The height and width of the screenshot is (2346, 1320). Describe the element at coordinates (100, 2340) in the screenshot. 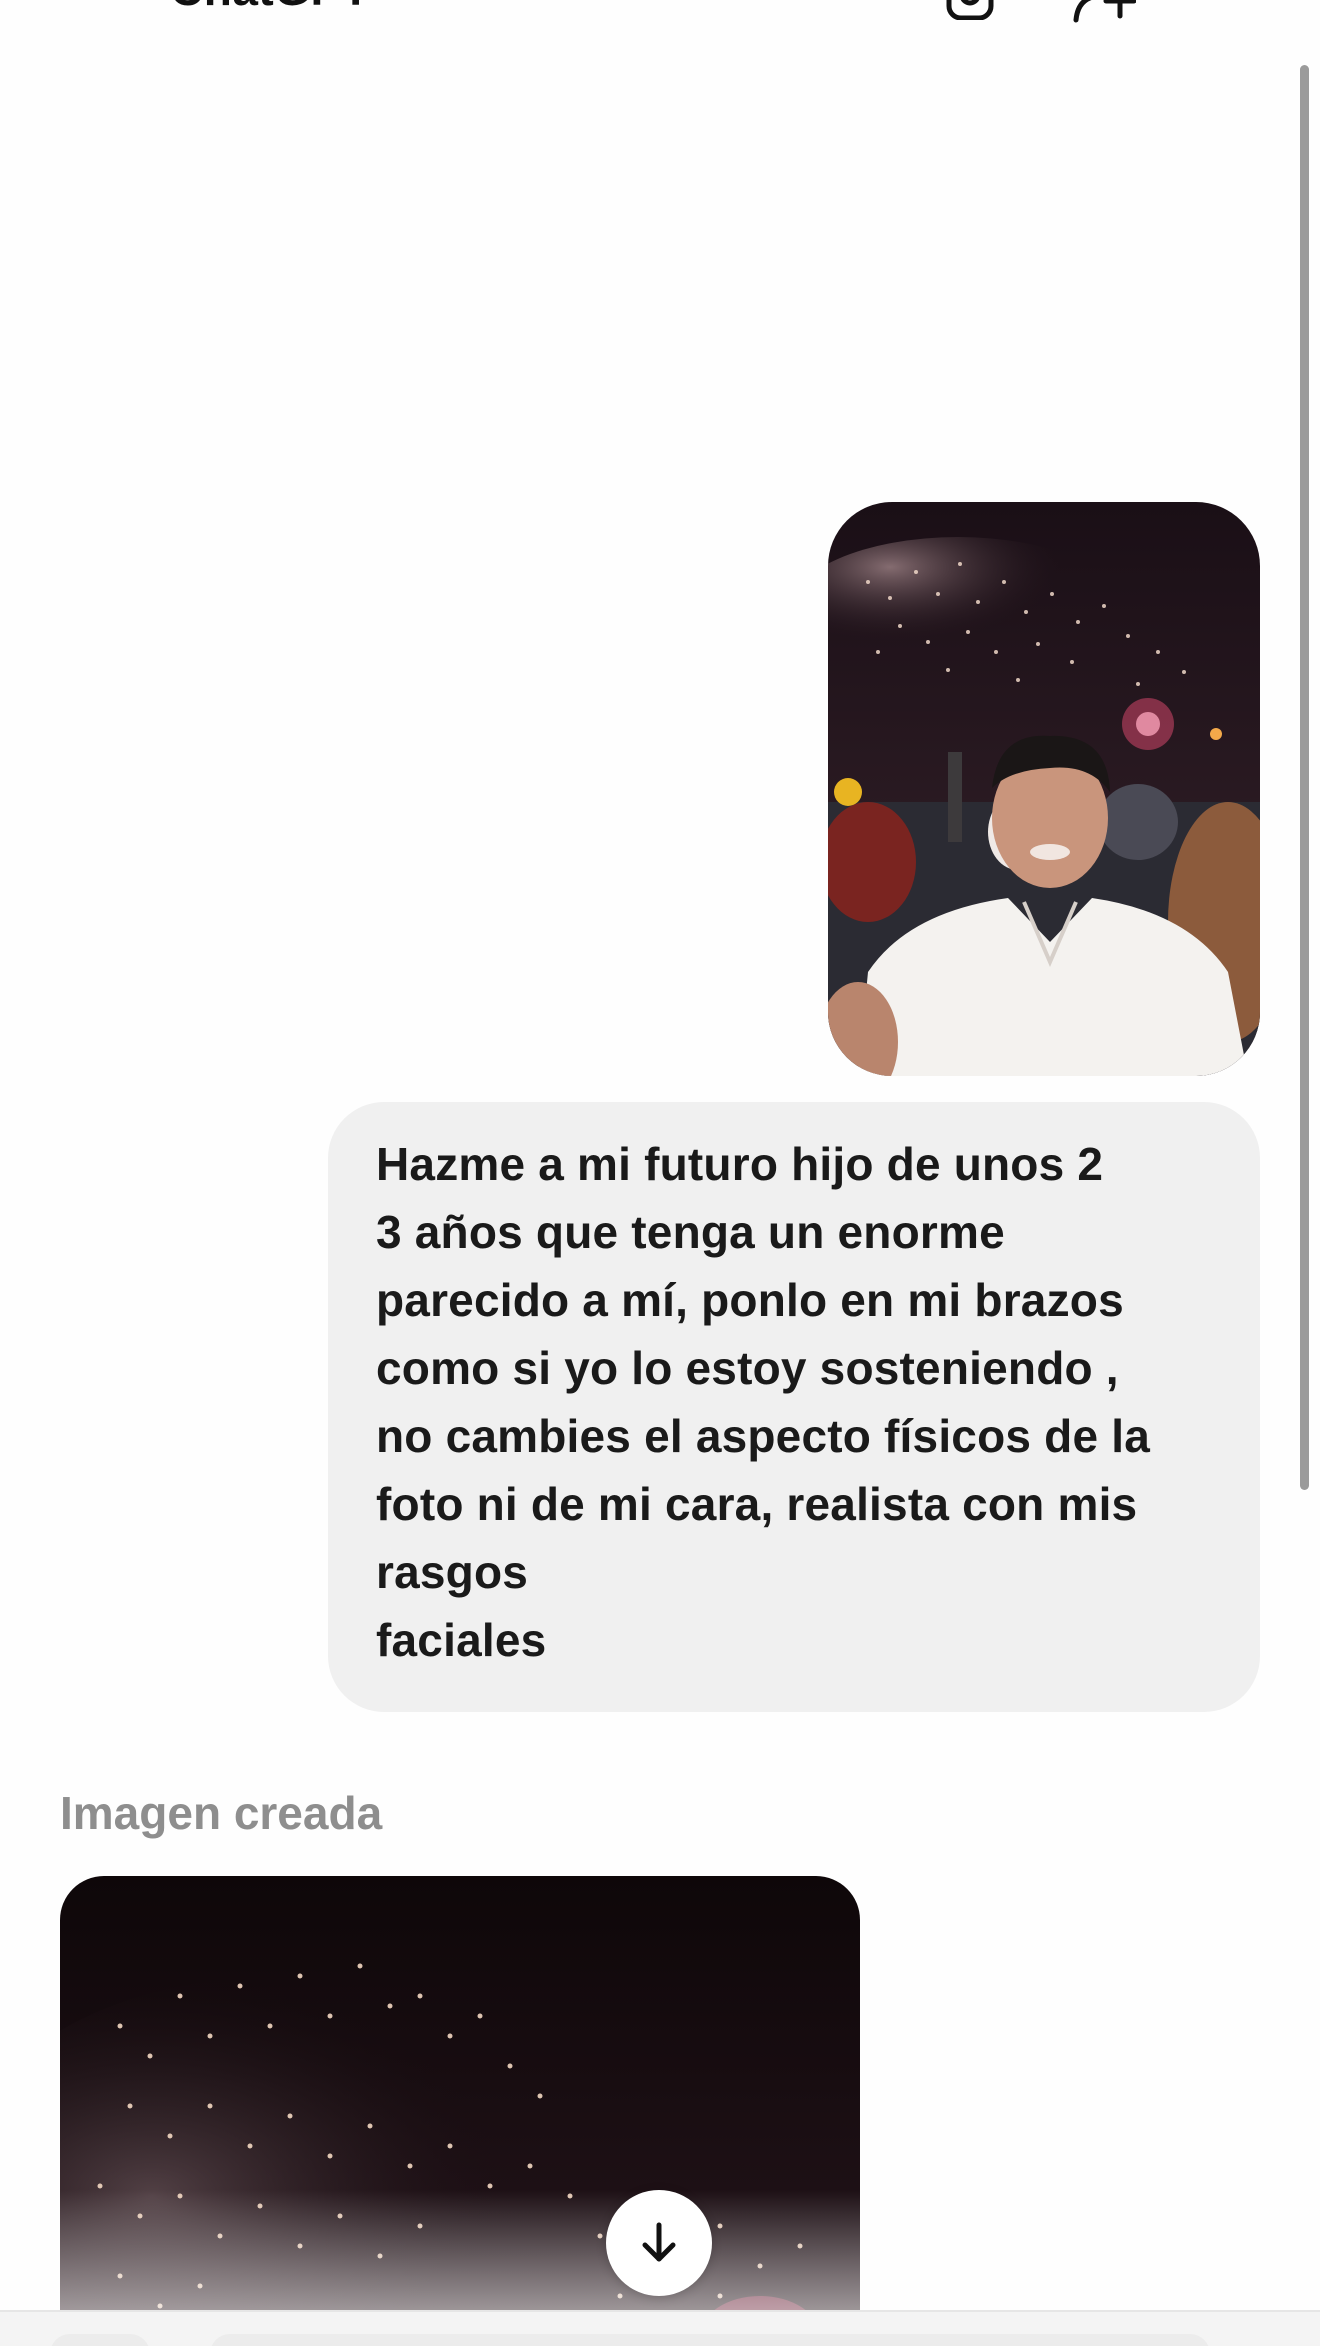

I see `composer-plus-button` at that location.